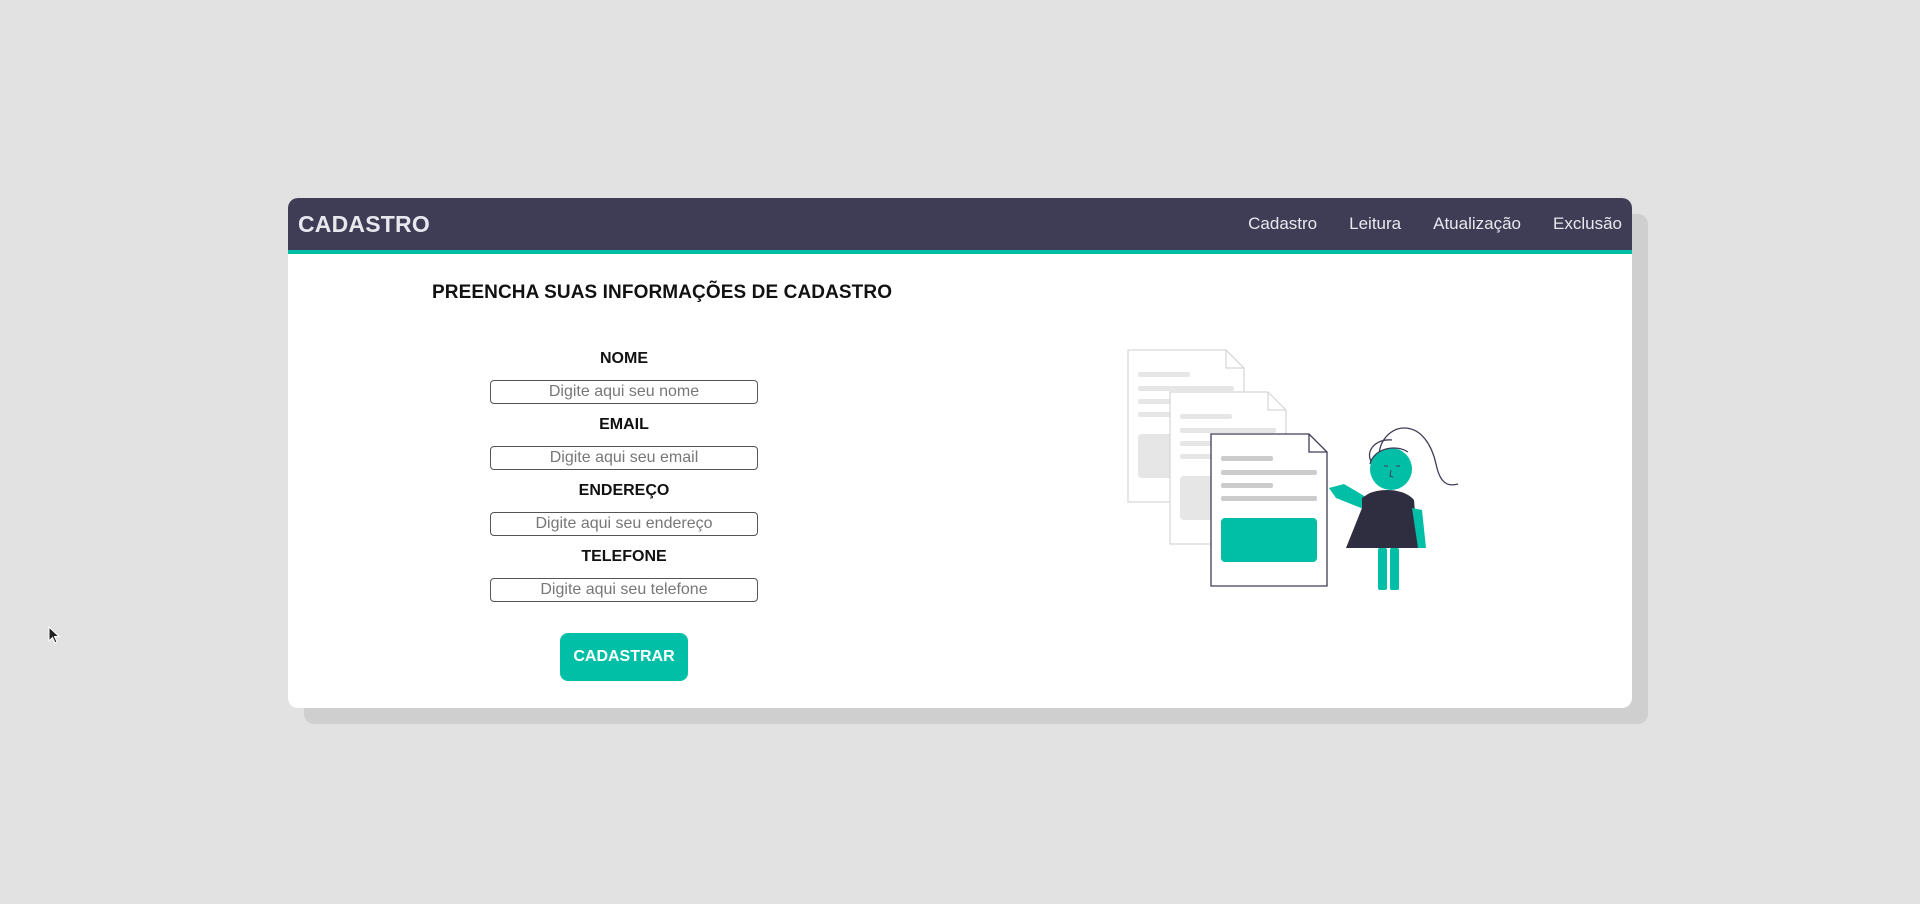 The width and height of the screenshot is (1920, 904). What do you see at coordinates (624, 524) in the screenshot?
I see `address-input` at bounding box center [624, 524].